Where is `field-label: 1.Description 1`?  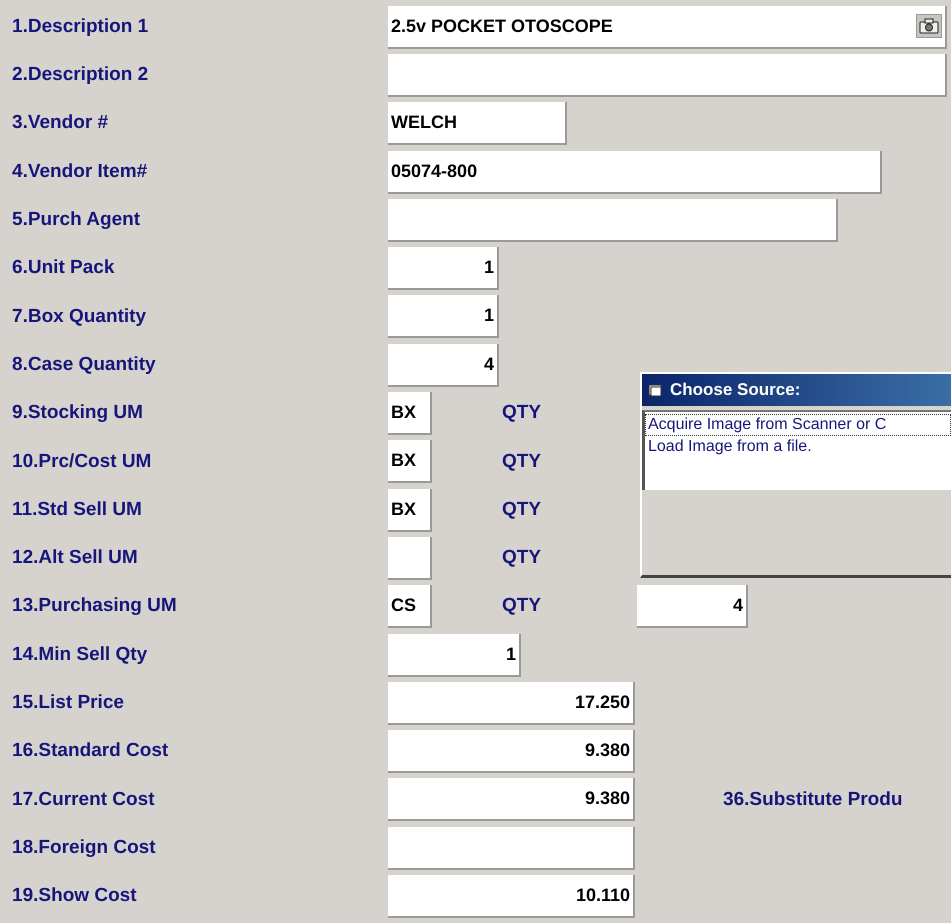
field-label: 1.Description 1 is located at coordinates (80, 26).